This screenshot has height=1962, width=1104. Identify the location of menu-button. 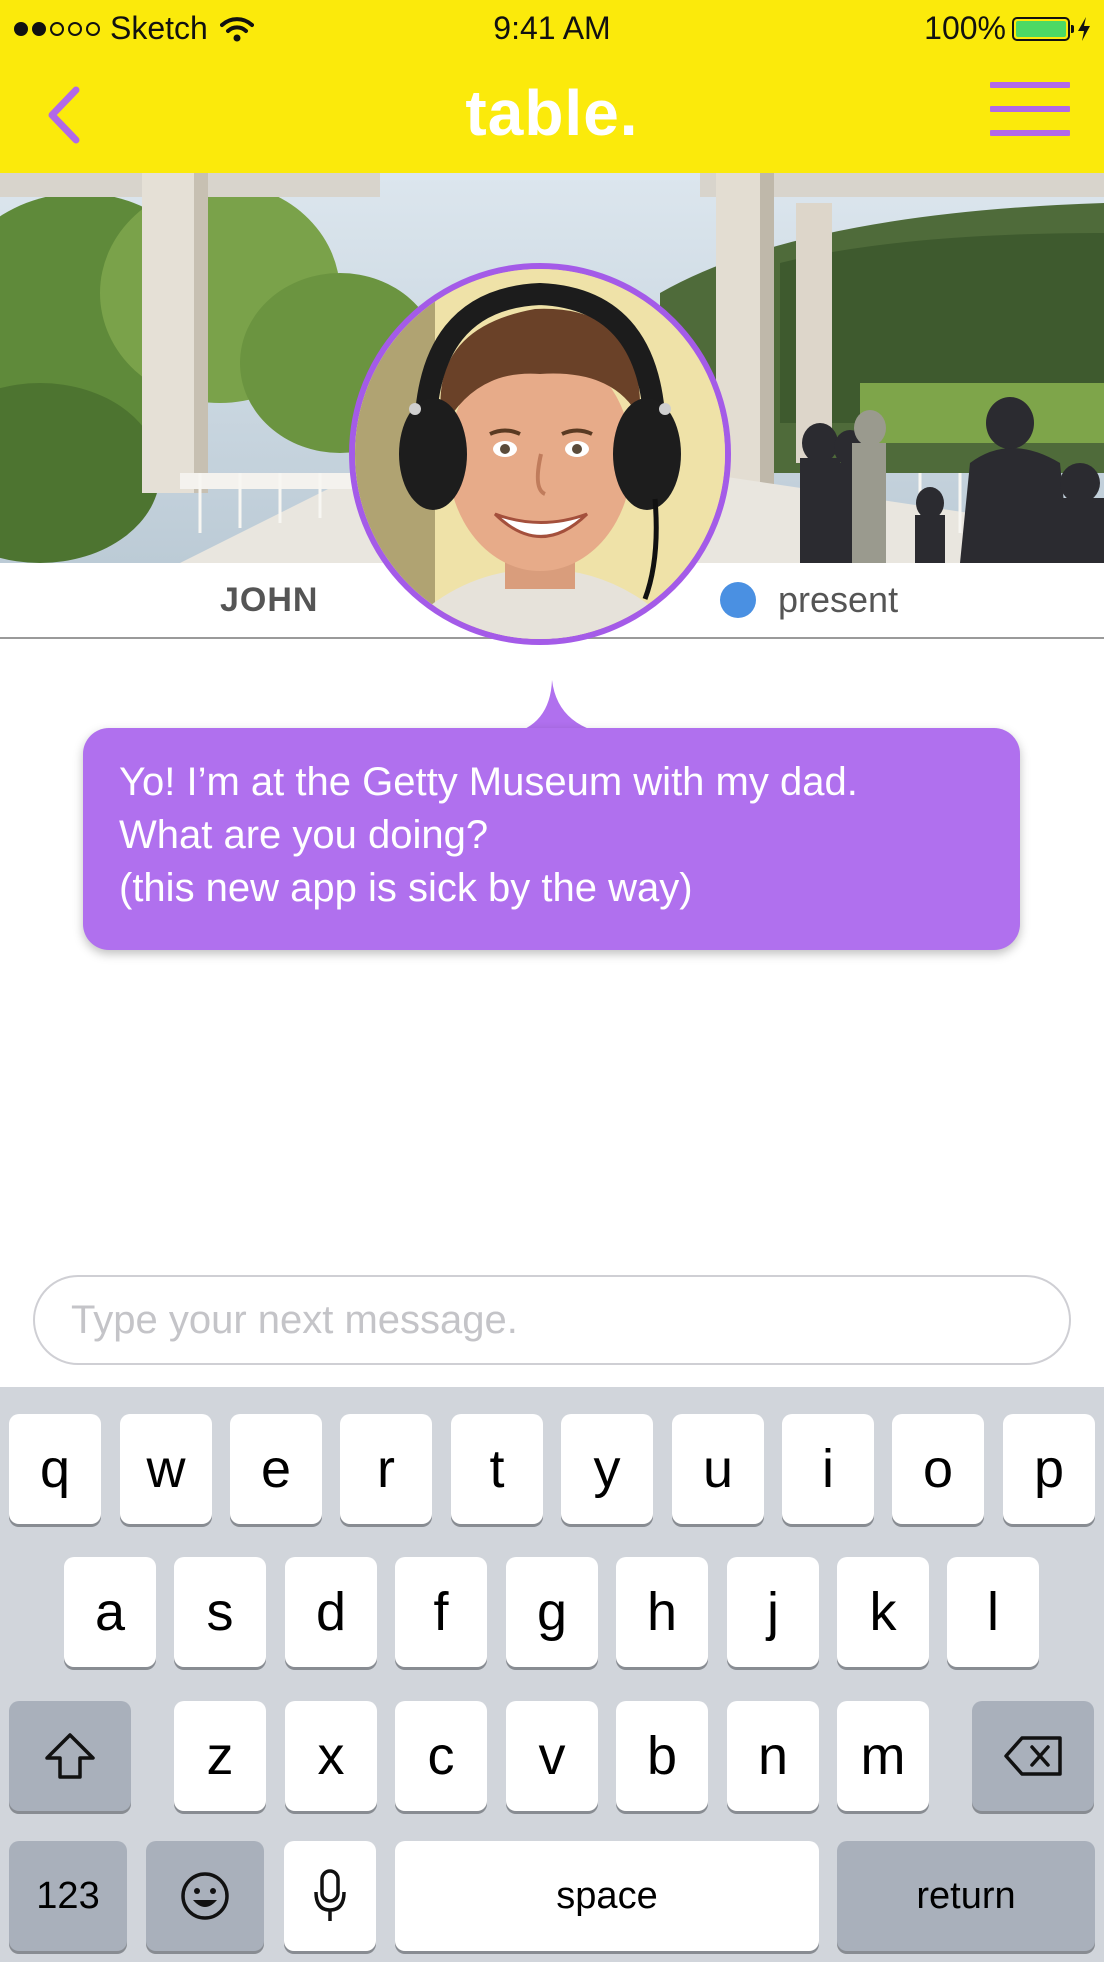
(1030, 112).